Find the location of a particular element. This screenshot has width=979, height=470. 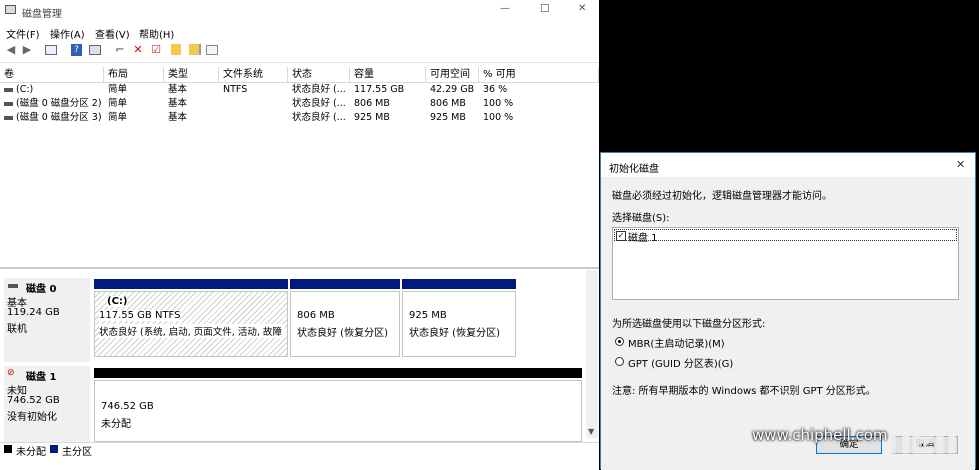

mbr-radio is located at coordinates (619, 341).